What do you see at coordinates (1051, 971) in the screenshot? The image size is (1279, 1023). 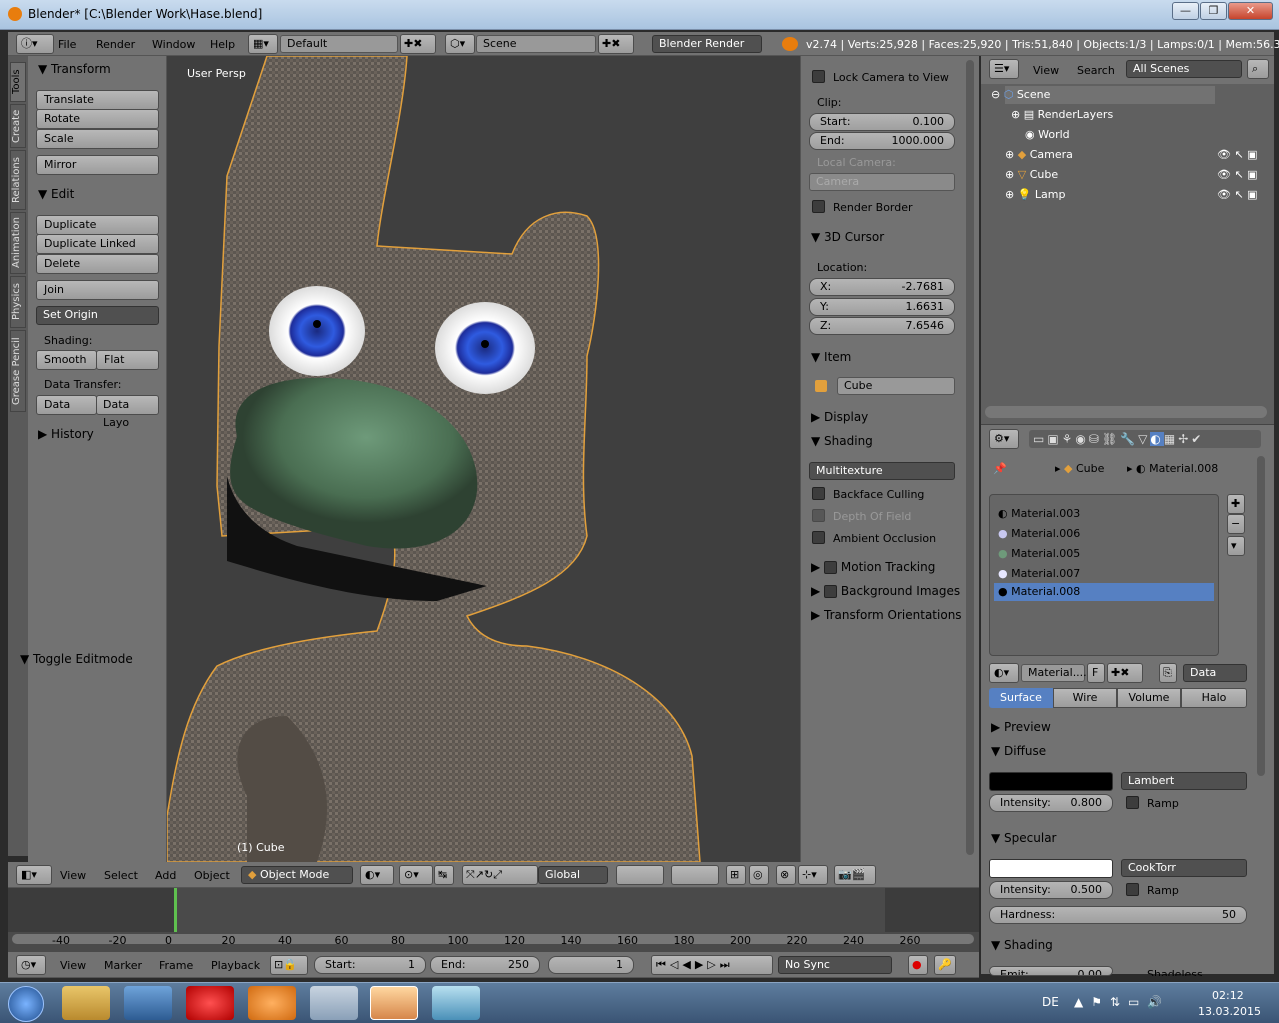 I see `emit-field: Emit: 0.00` at bounding box center [1051, 971].